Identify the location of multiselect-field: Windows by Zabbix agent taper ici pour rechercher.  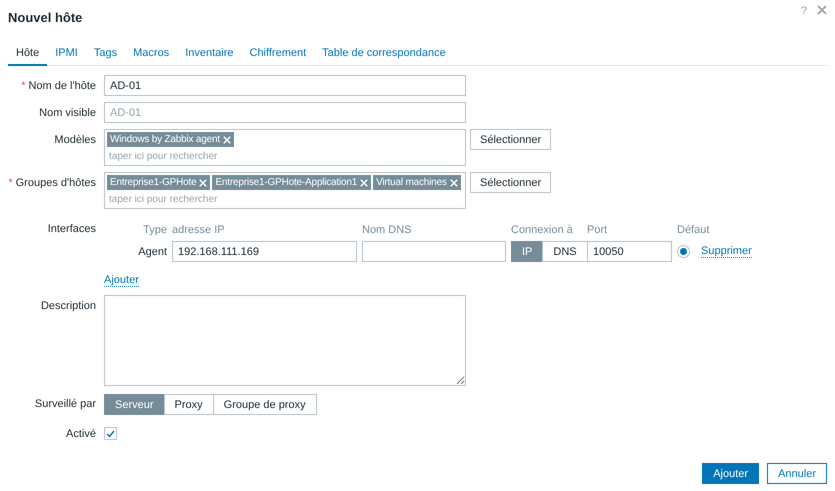
(285, 147).